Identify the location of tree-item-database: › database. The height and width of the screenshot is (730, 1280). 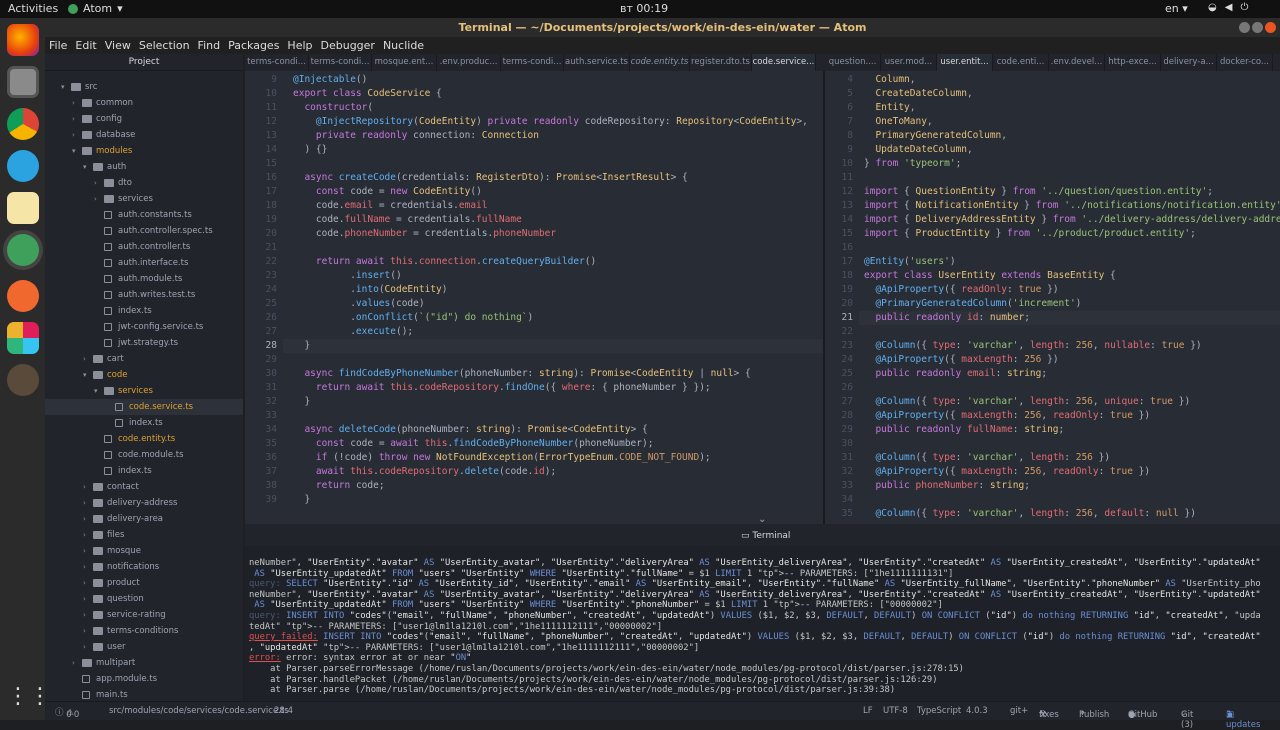
(144, 135).